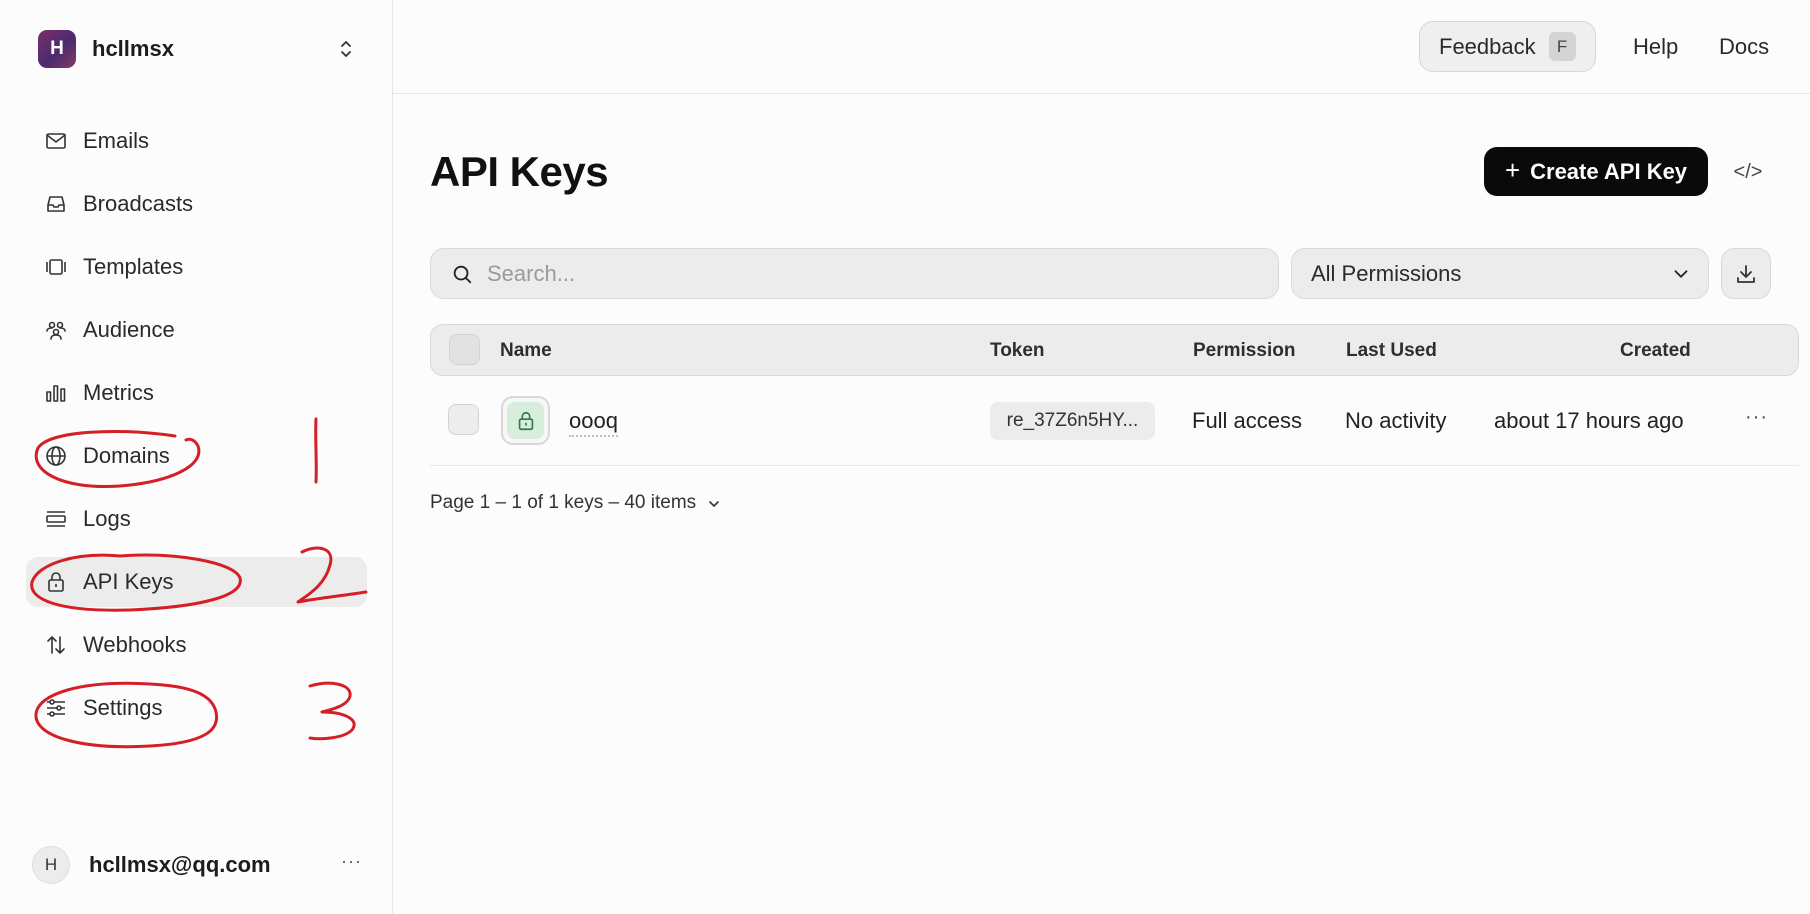 The image size is (1810, 914). What do you see at coordinates (1017, 350) in the screenshot?
I see `column-header-token: Token` at bounding box center [1017, 350].